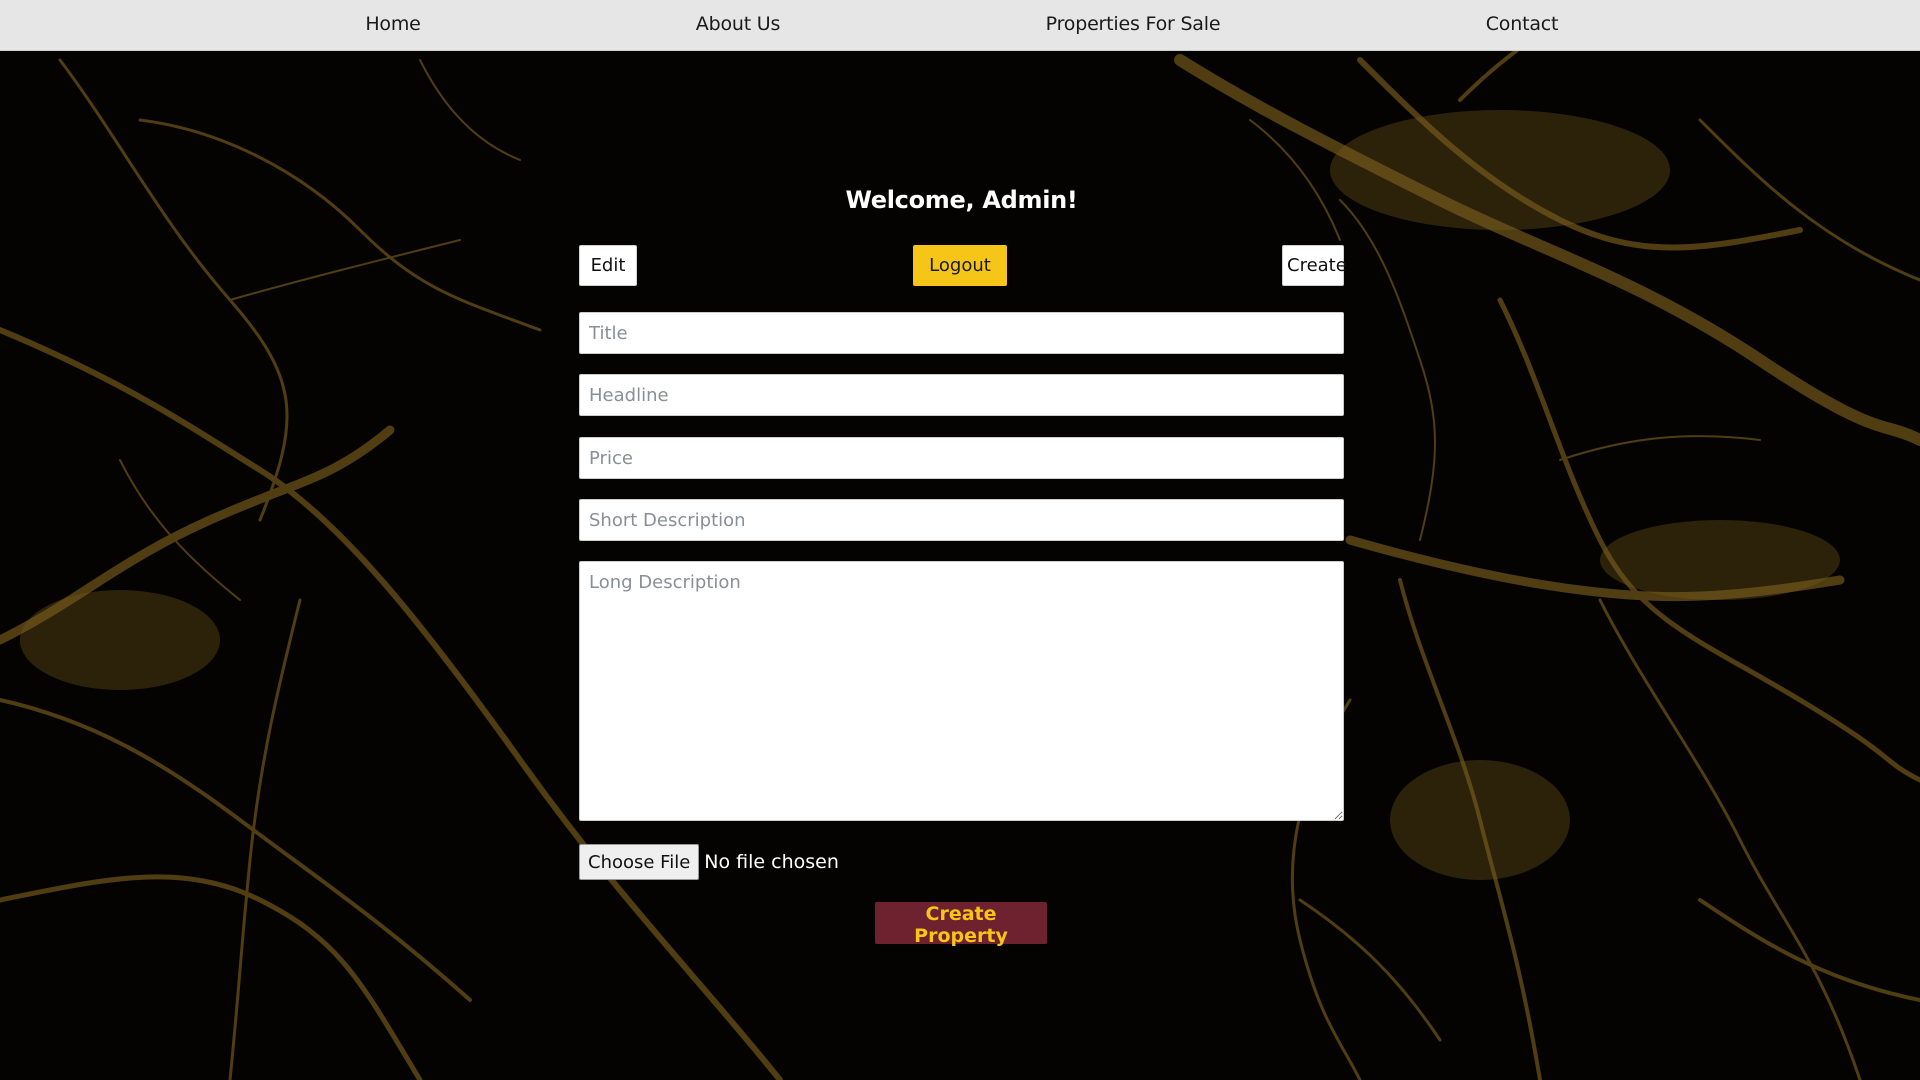 The width and height of the screenshot is (1920, 1080). I want to click on choose-file-button: Choose File, so click(639, 862).